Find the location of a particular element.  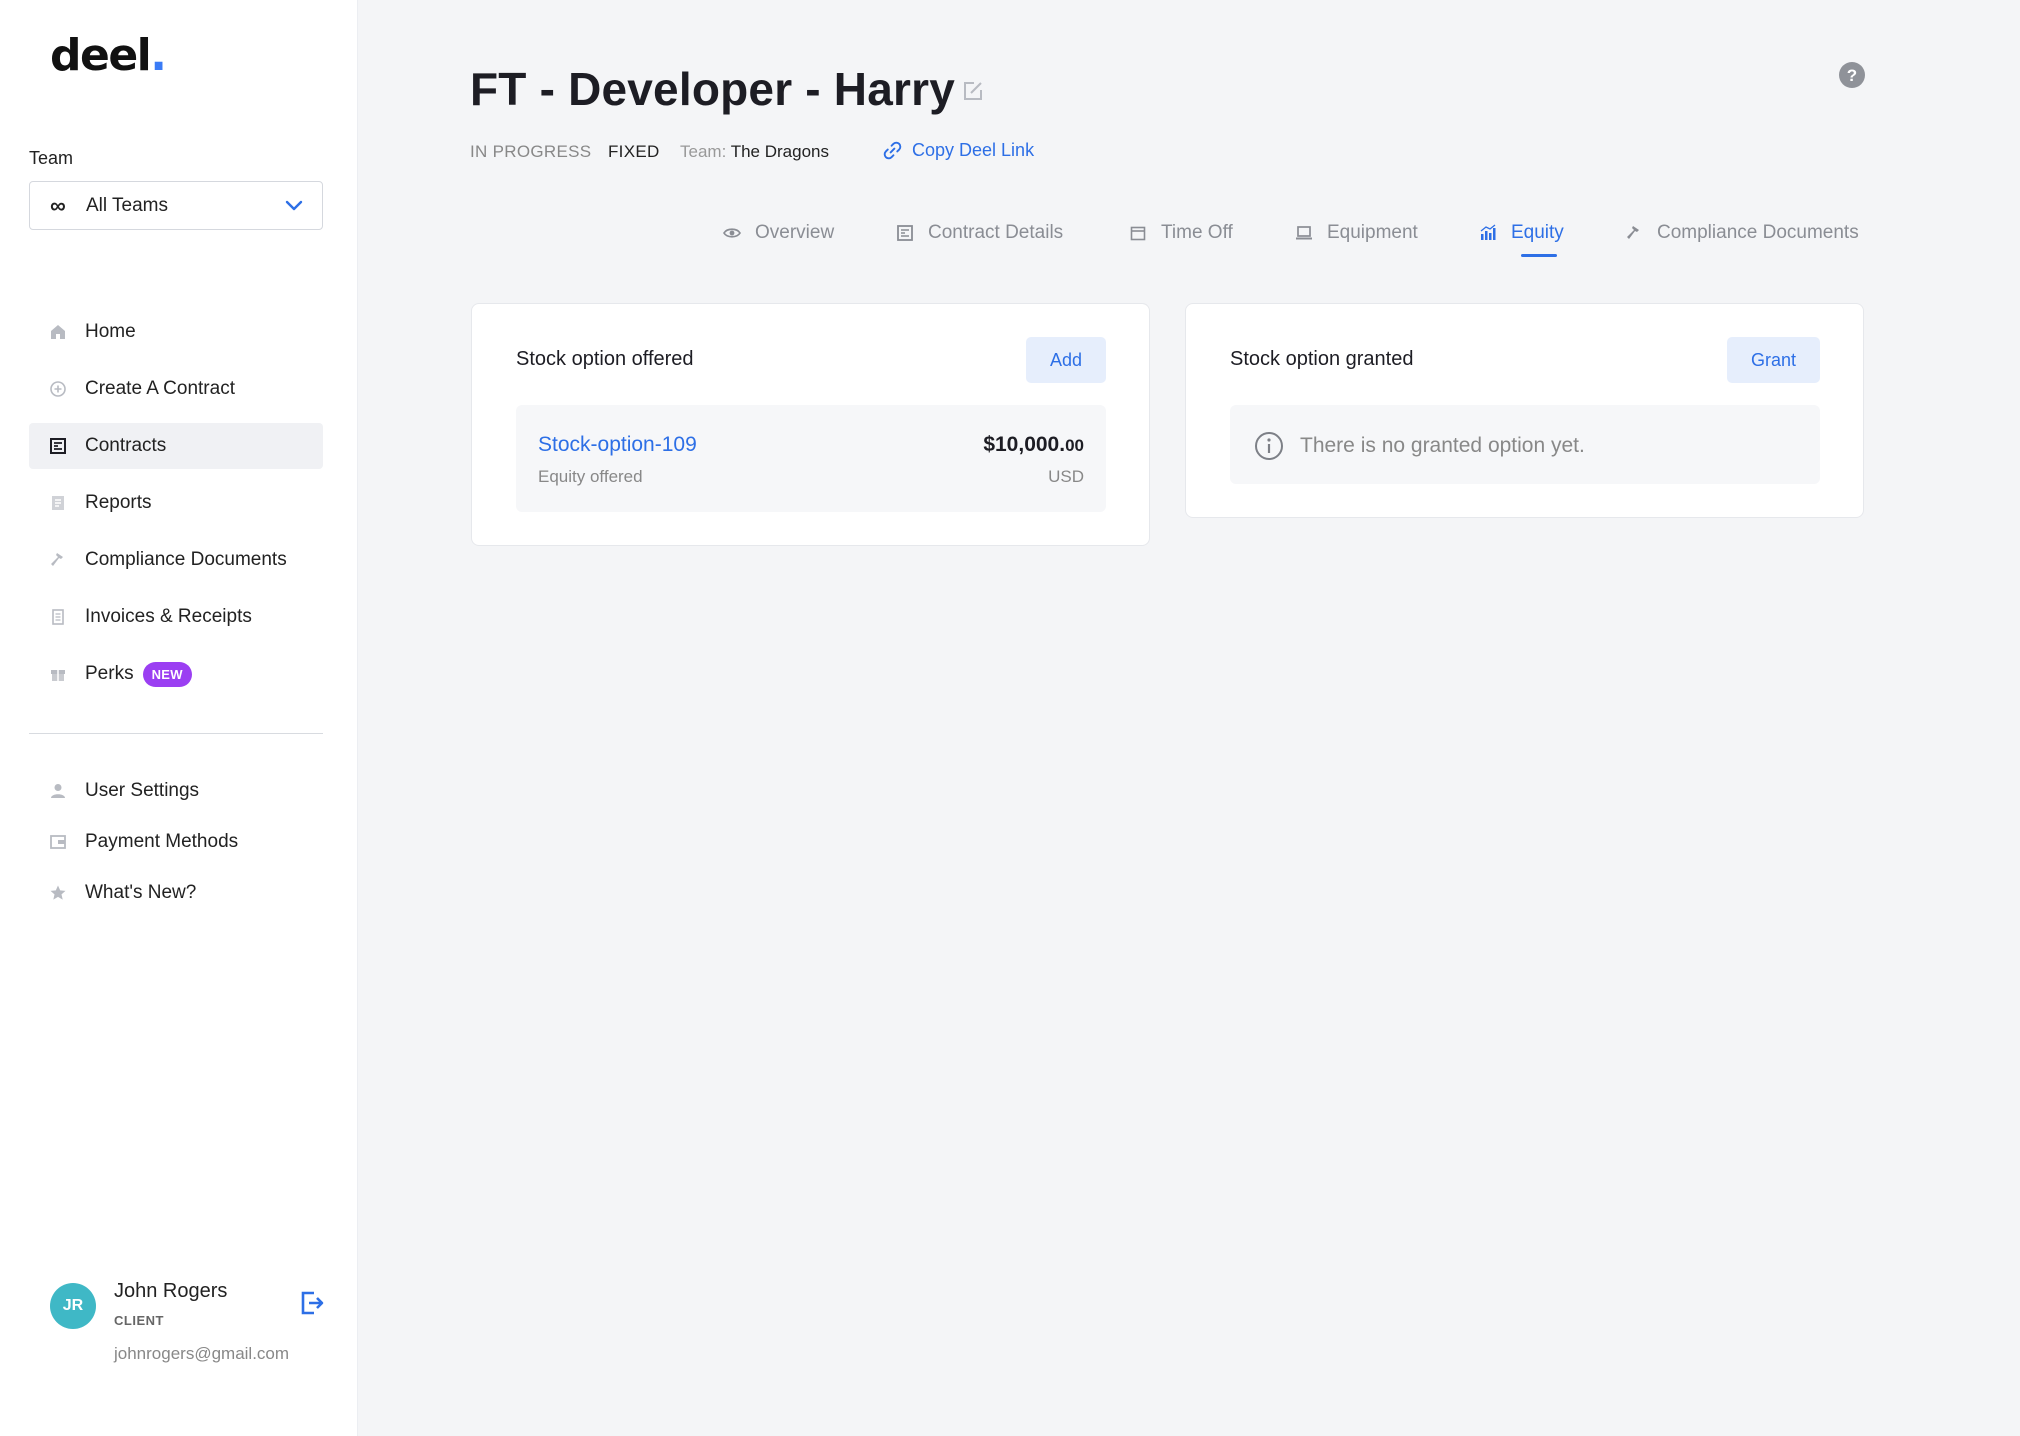

copy-deel-link-label: Copy Deel Link is located at coordinates (973, 150).